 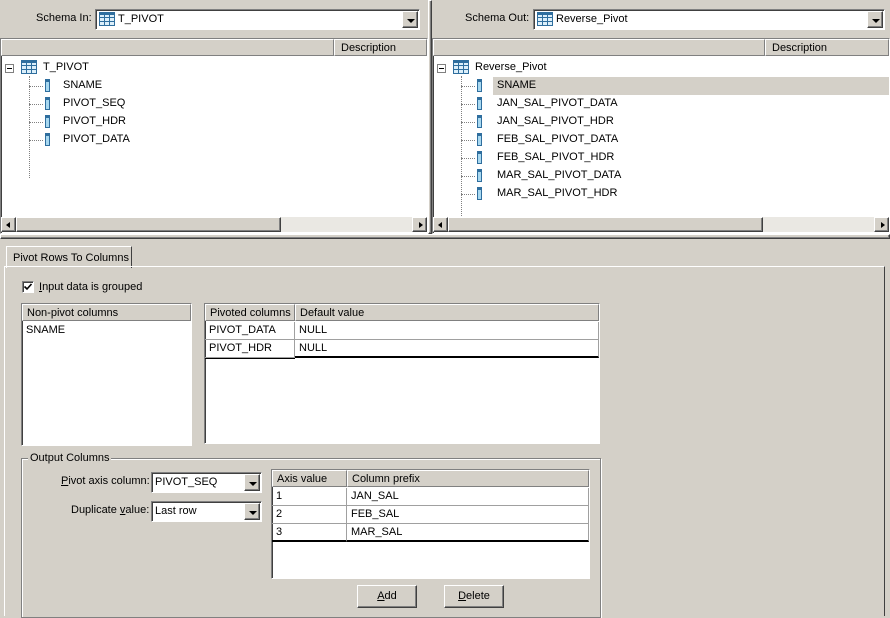 I want to click on tree-item-label: MAR_SAL_PIVOT_DATA, so click(x=559, y=175).